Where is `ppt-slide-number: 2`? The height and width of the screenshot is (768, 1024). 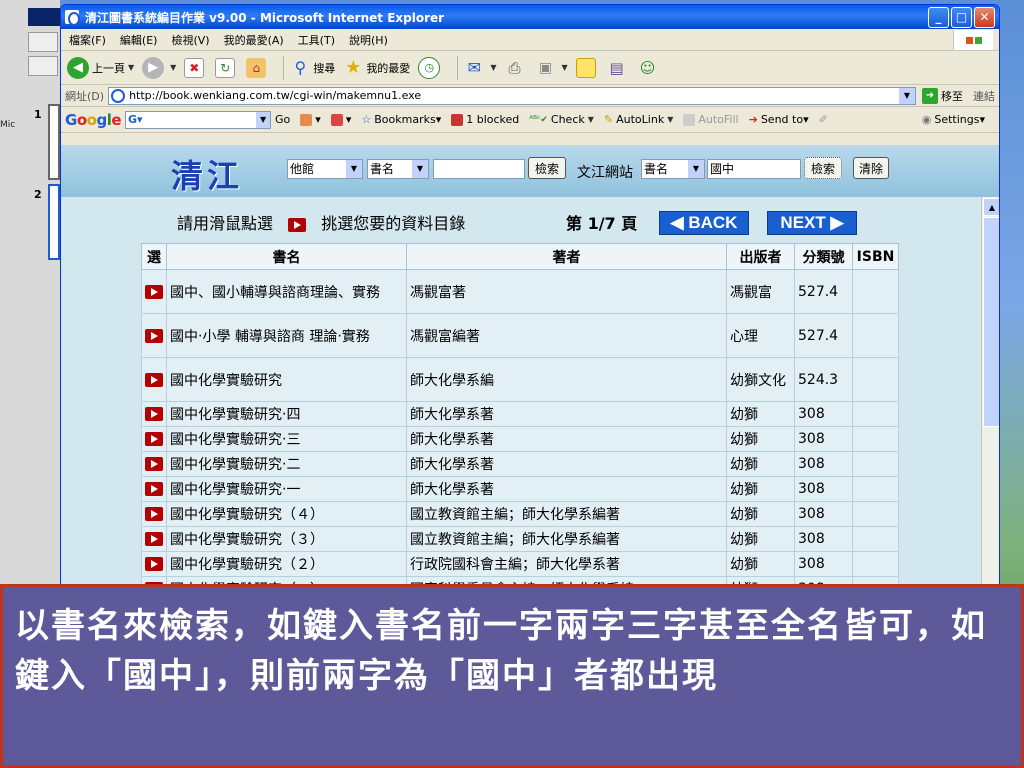 ppt-slide-number: 2 is located at coordinates (38, 194).